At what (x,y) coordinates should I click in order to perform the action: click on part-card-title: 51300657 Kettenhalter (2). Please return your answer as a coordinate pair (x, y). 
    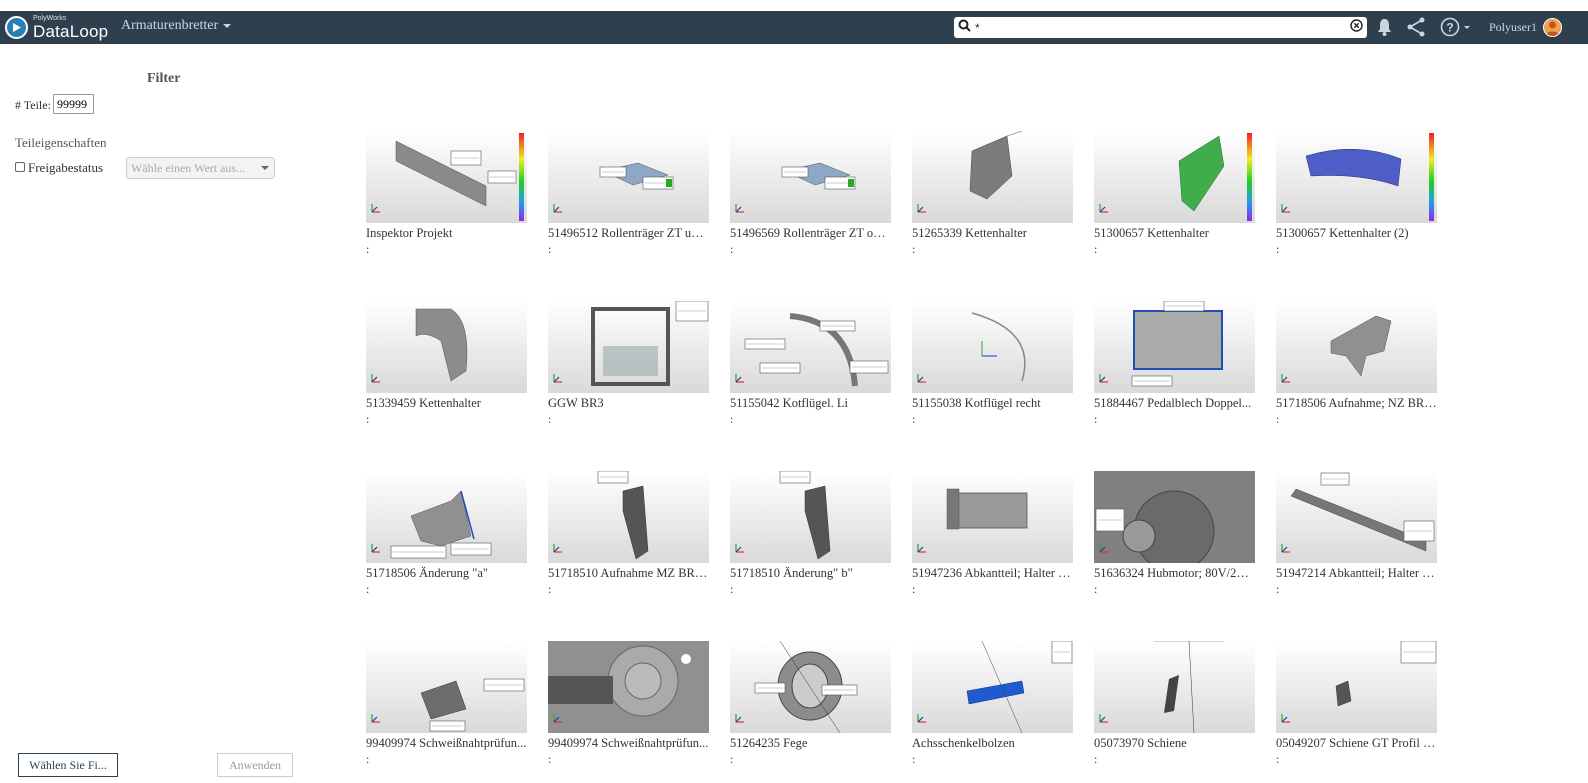
    Looking at the image, I should click on (1356, 233).